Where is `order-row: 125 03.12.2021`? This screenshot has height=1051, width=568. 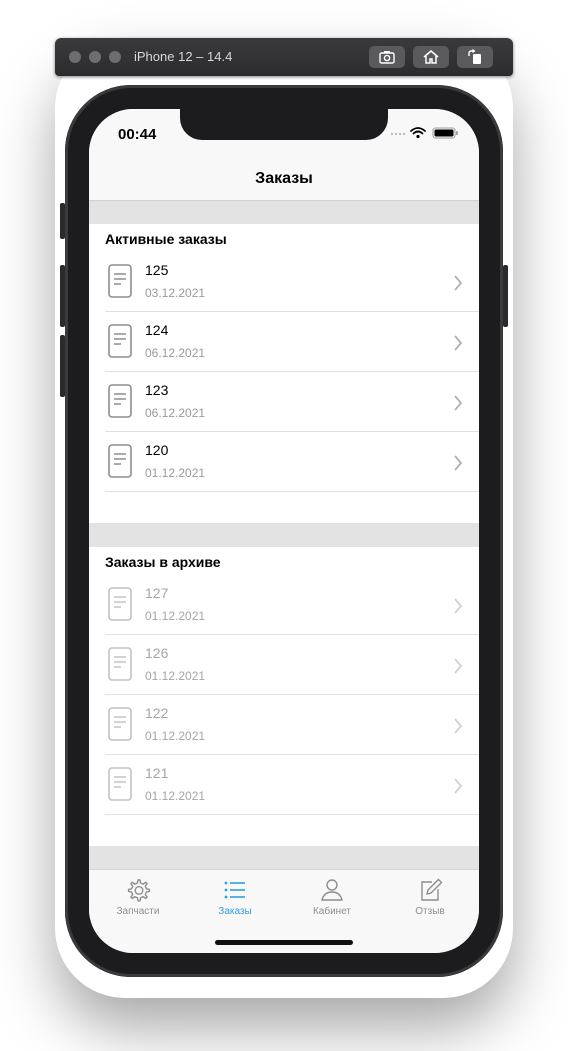 order-row: 125 03.12.2021 is located at coordinates (292, 282).